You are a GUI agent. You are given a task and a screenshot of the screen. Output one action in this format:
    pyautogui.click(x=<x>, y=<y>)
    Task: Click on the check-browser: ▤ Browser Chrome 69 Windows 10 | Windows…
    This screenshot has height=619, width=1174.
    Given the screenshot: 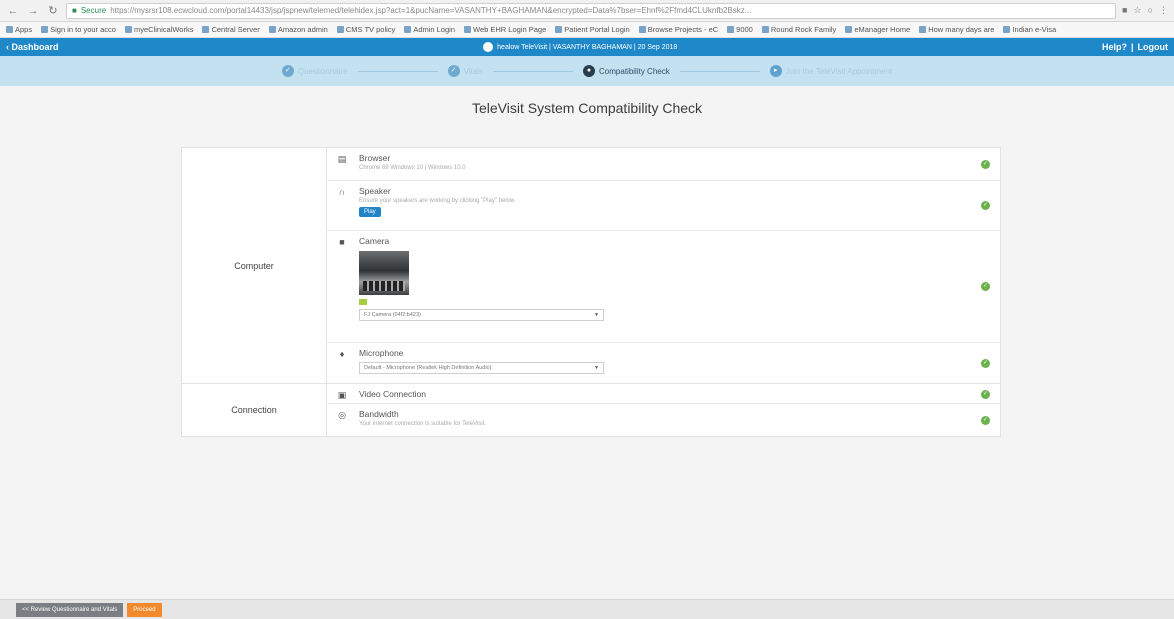 What is the action you would take?
    pyautogui.click(x=663, y=164)
    